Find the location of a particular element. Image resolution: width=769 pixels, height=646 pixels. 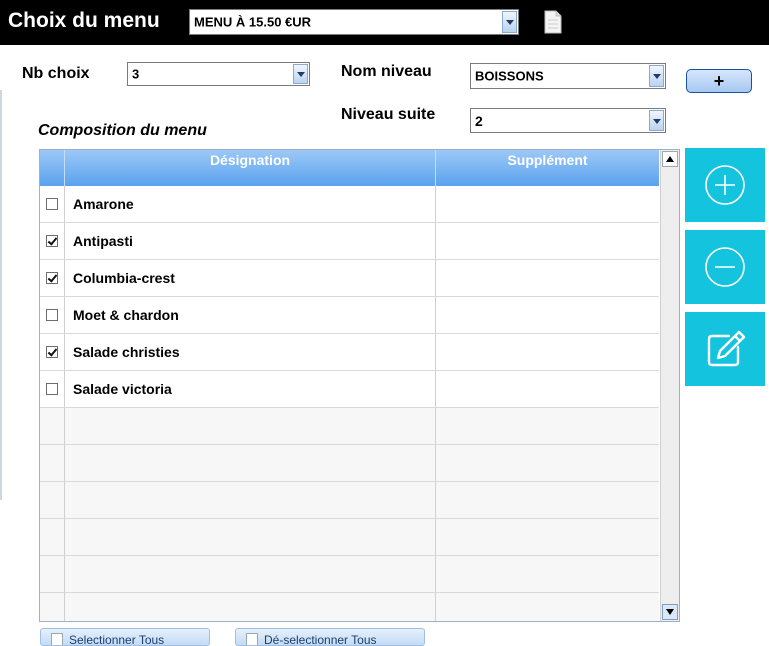

edit-icon is located at coordinates (726, 348).